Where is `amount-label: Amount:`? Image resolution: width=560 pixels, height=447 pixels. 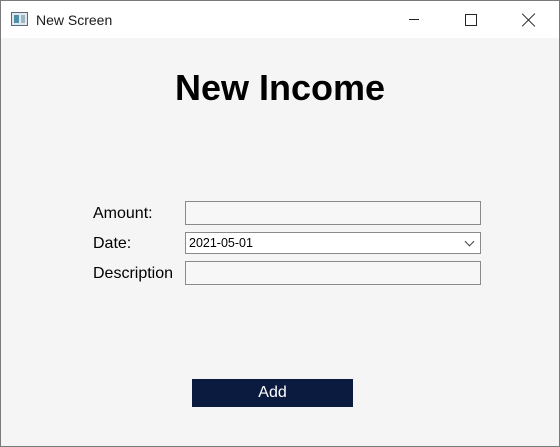 amount-label: Amount: is located at coordinates (123, 213).